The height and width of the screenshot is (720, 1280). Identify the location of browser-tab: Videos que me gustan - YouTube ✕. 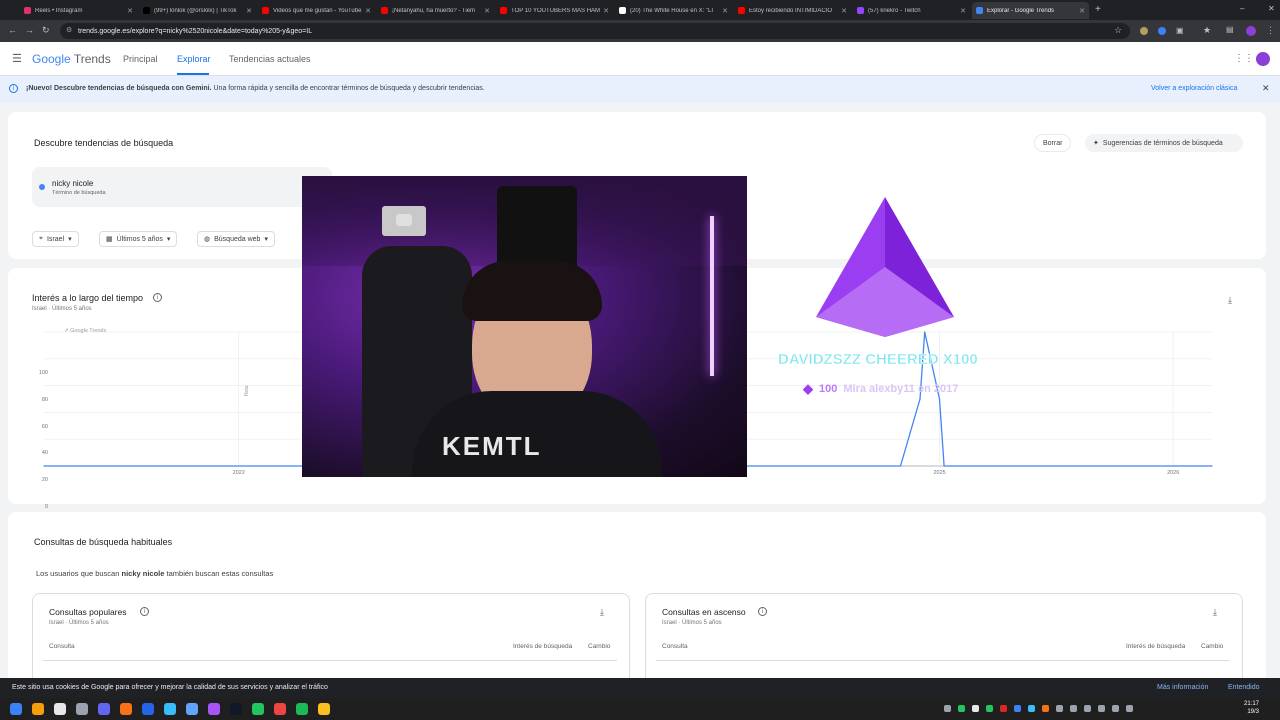
(316, 10).